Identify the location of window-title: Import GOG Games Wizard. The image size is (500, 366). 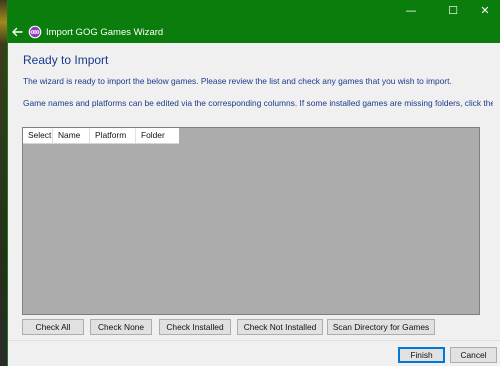
(105, 32).